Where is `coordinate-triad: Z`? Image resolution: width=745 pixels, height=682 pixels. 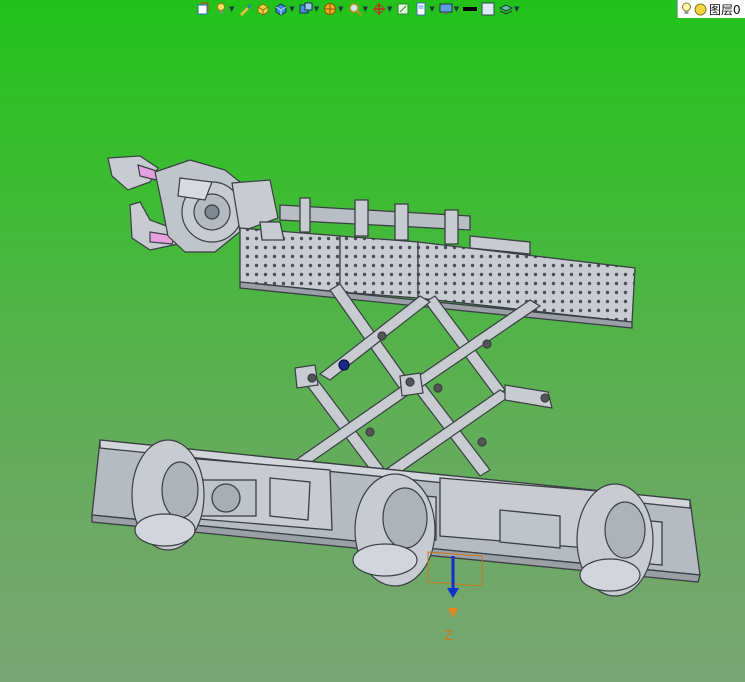 coordinate-triad: Z is located at coordinates (455, 597).